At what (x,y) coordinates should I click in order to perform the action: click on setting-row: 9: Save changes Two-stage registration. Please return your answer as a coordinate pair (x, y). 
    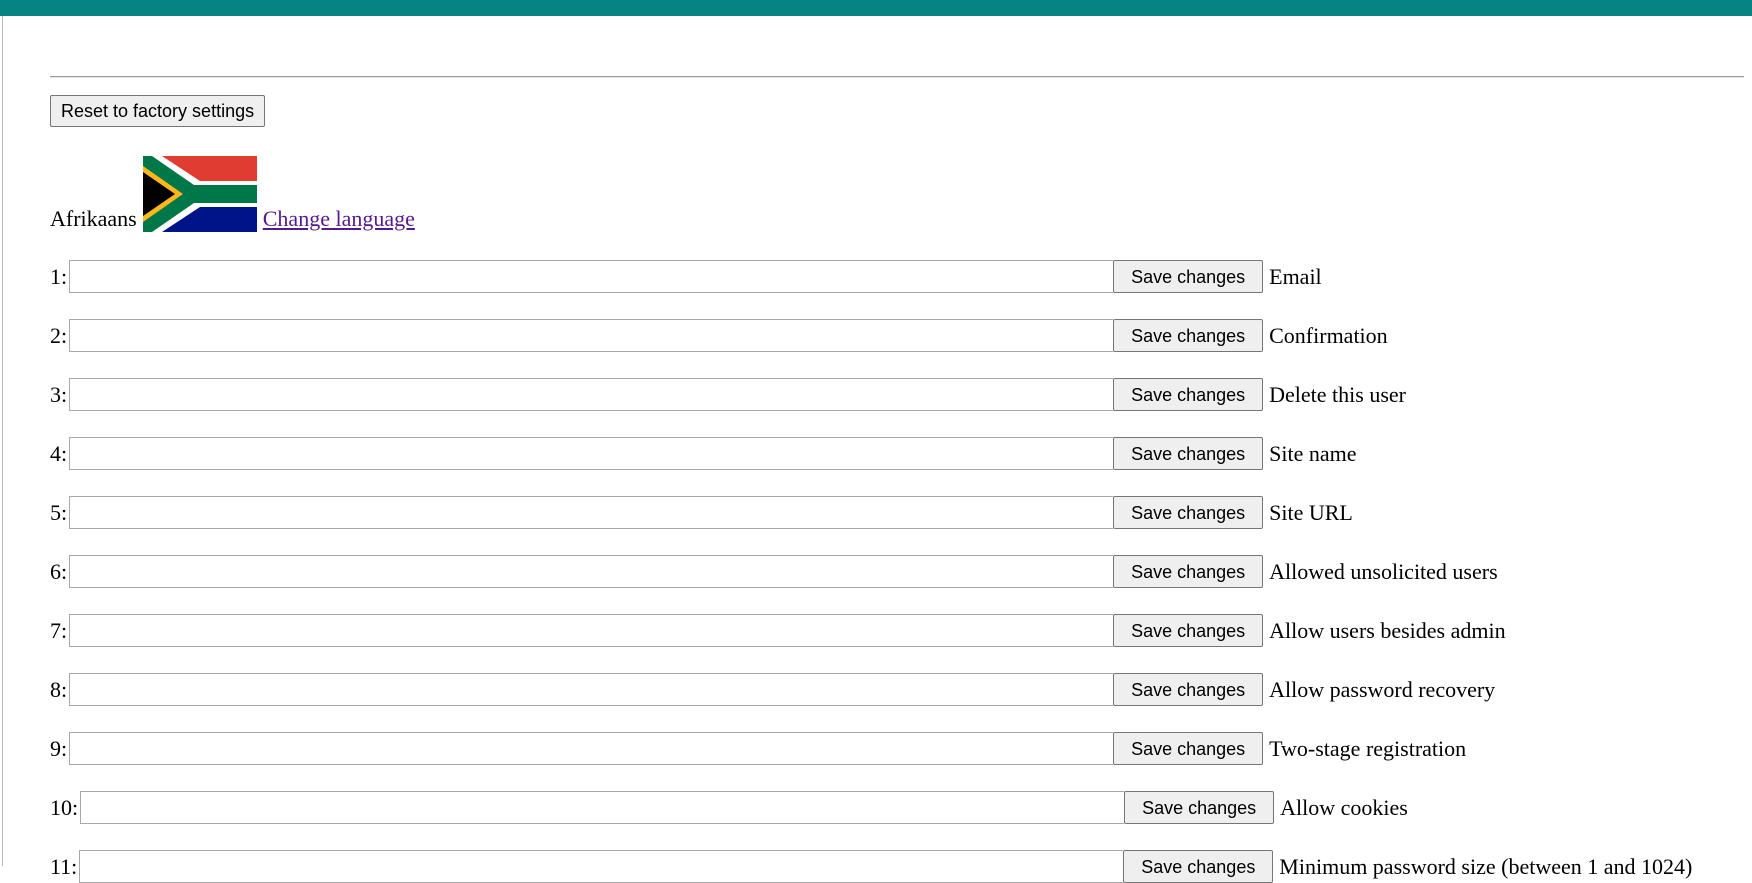
    Looking at the image, I should click on (758, 748).